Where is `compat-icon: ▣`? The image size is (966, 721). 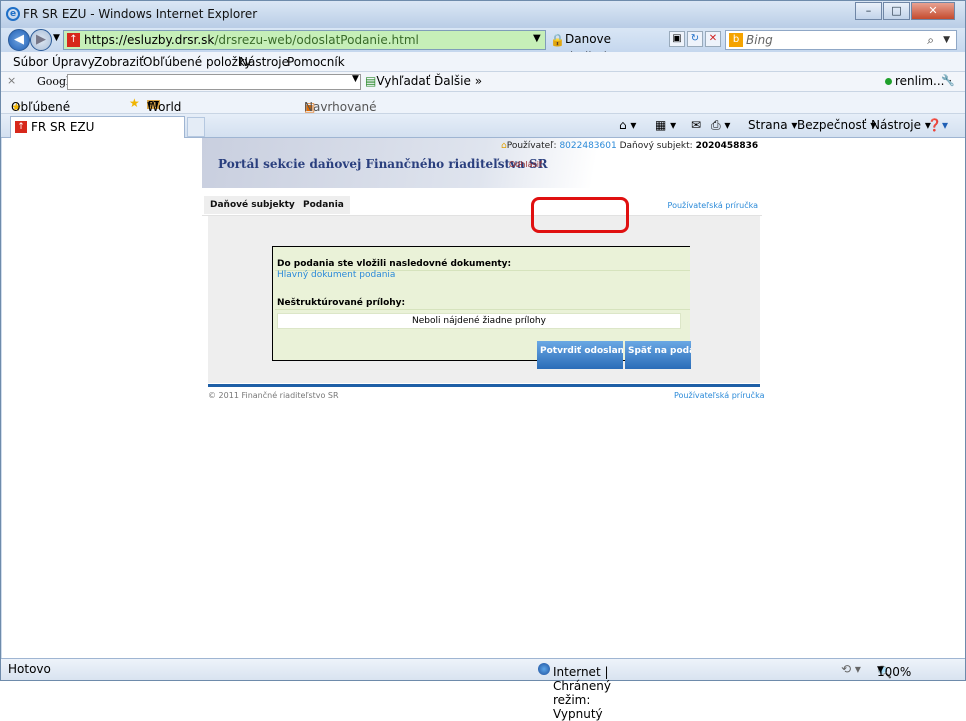
compat-icon: ▣ is located at coordinates (677, 39).